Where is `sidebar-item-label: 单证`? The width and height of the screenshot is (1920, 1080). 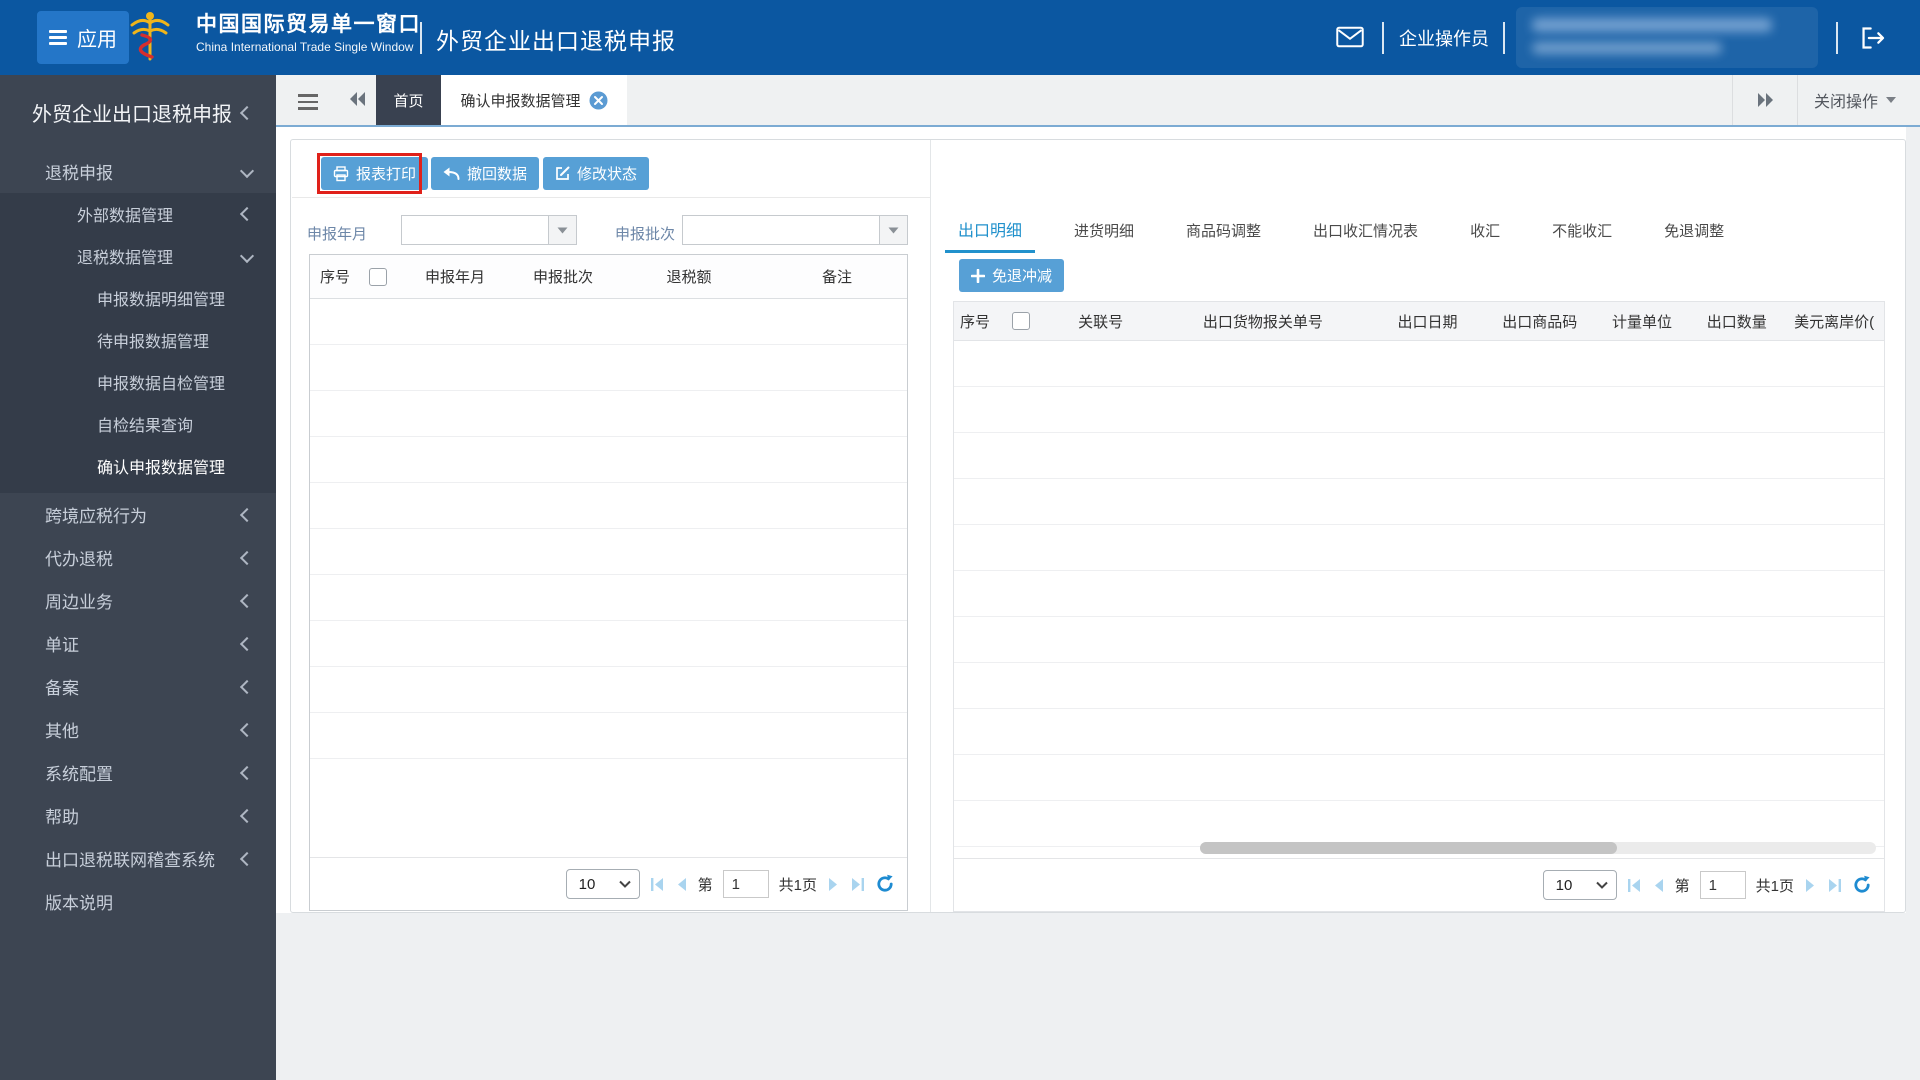
sidebar-item-label: 单证 is located at coordinates (62, 645).